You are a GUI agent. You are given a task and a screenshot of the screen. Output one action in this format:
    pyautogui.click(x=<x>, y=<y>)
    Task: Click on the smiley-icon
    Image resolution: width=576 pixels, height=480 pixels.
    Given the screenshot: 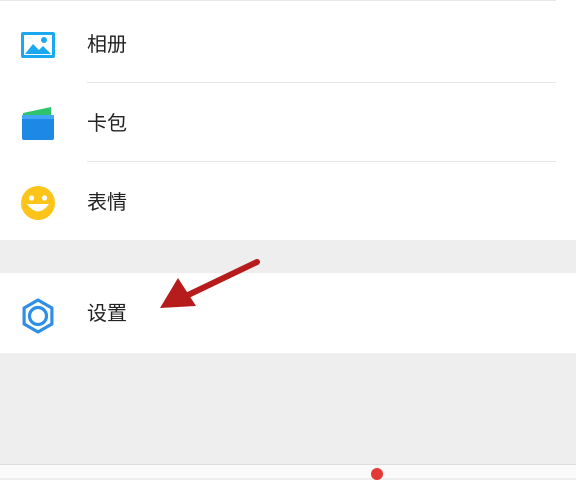 What is the action you would take?
    pyautogui.click(x=38, y=203)
    